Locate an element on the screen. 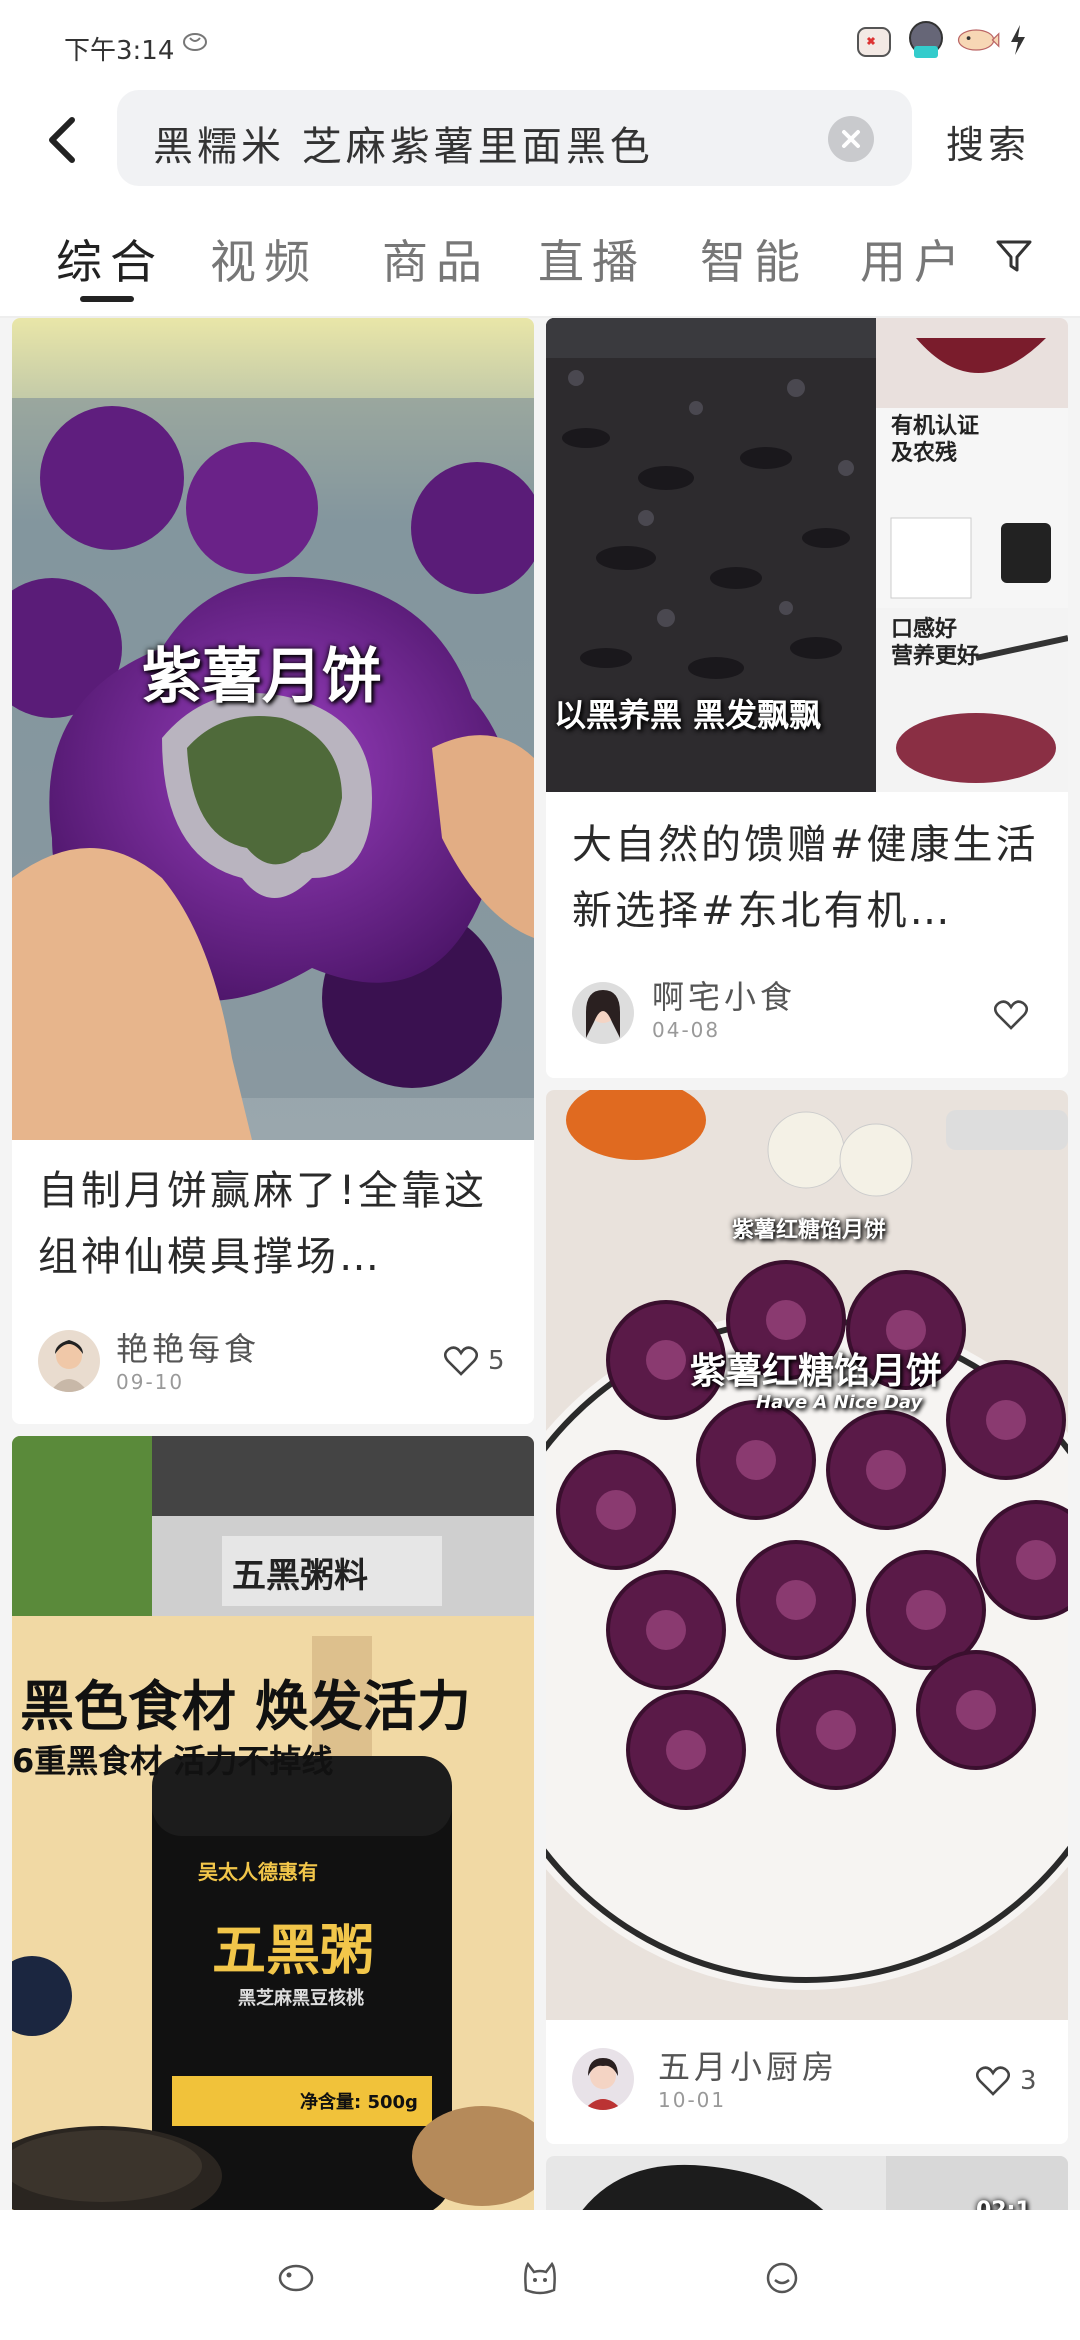 Image resolution: width=1080 pixels, height=2340 pixels. post-date: 10-01 is located at coordinates (692, 2100).